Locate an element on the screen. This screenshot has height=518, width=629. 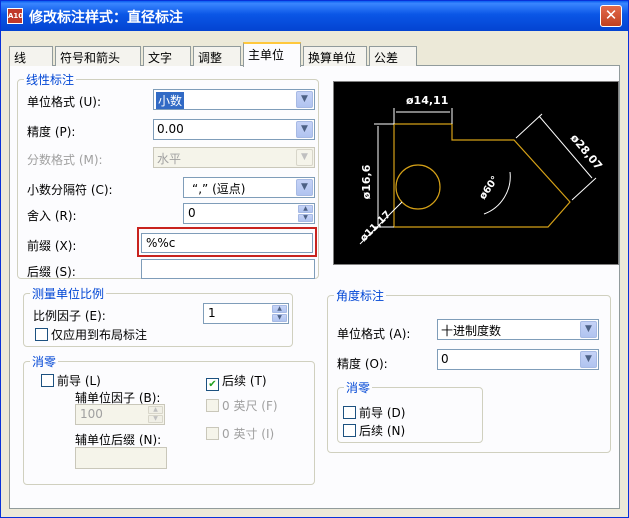
suffix-input is located at coordinates (228, 269).